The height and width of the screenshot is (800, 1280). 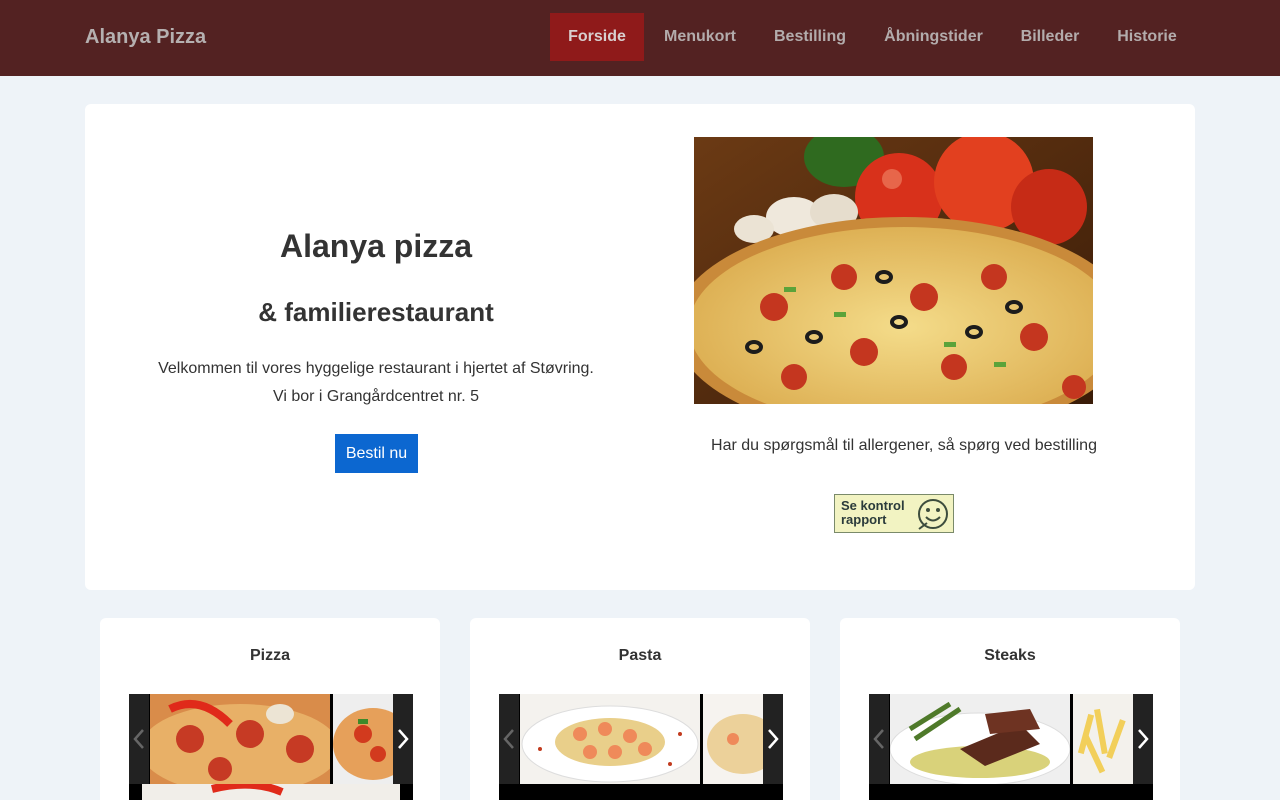 What do you see at coordinates (700, 37) in the screenshot?
I see `nav-link-menukort: Menukort` at bounding box center [700, 37].